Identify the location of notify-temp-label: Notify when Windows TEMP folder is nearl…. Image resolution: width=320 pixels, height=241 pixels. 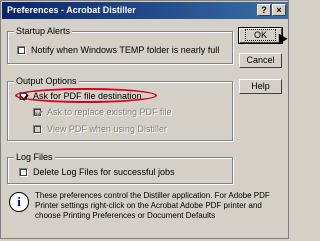
(125, 50).